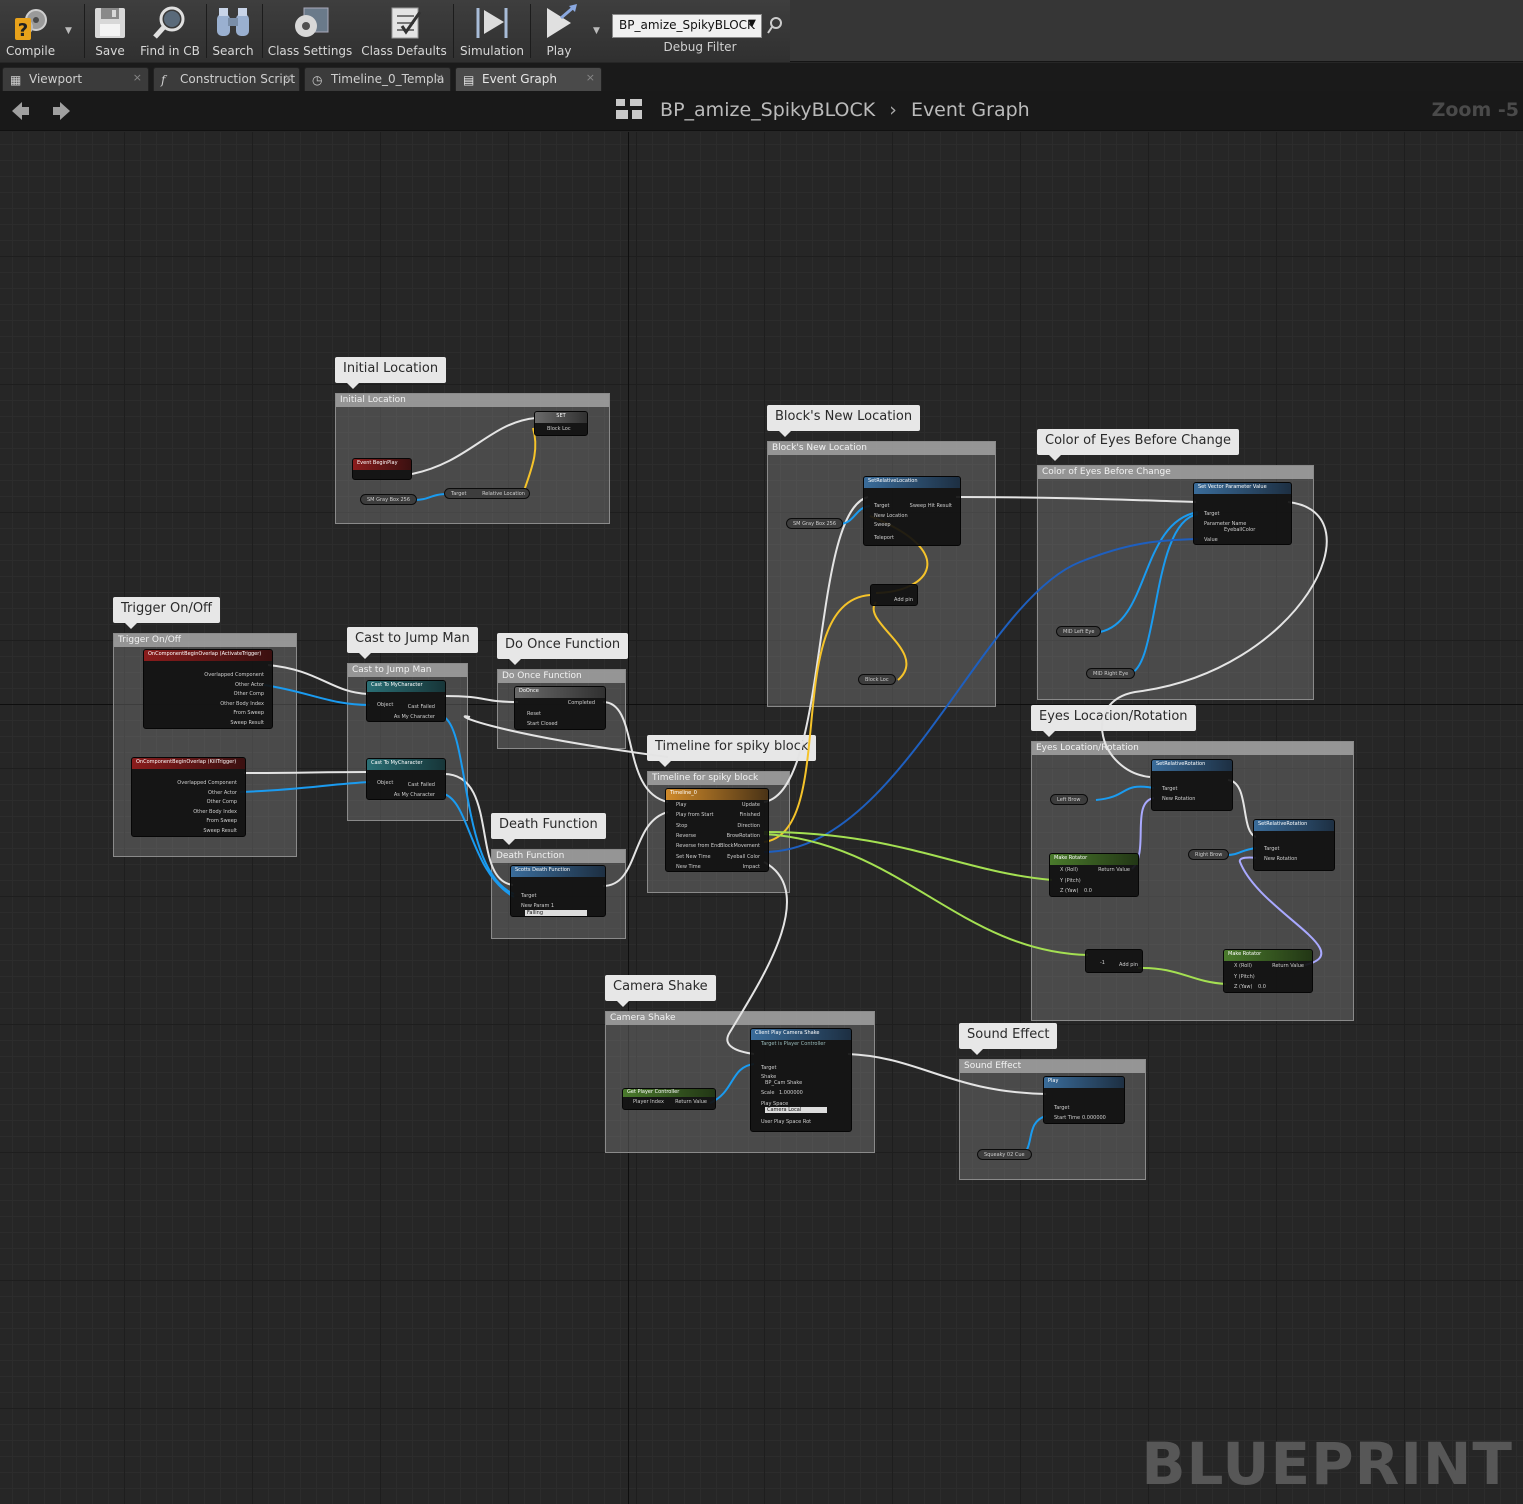  I want to click on play-sound-node: Play Target Start Time 0.000000, so click(1084, 1100).